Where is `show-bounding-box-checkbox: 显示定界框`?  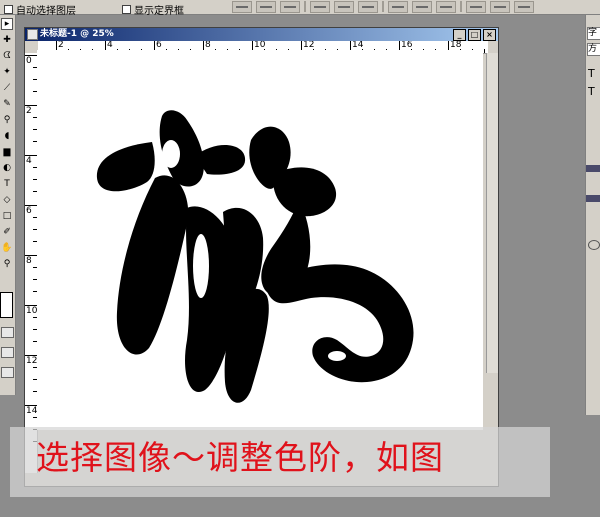 show-bounding-box-checkbox: 显示定界框 is located at coordinates (153, 9).